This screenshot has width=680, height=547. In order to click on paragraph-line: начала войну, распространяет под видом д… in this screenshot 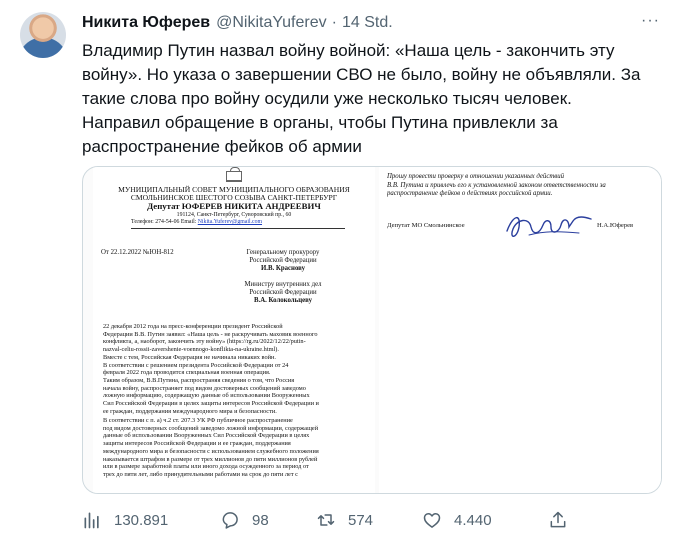, I will do `click(204, 388)`.